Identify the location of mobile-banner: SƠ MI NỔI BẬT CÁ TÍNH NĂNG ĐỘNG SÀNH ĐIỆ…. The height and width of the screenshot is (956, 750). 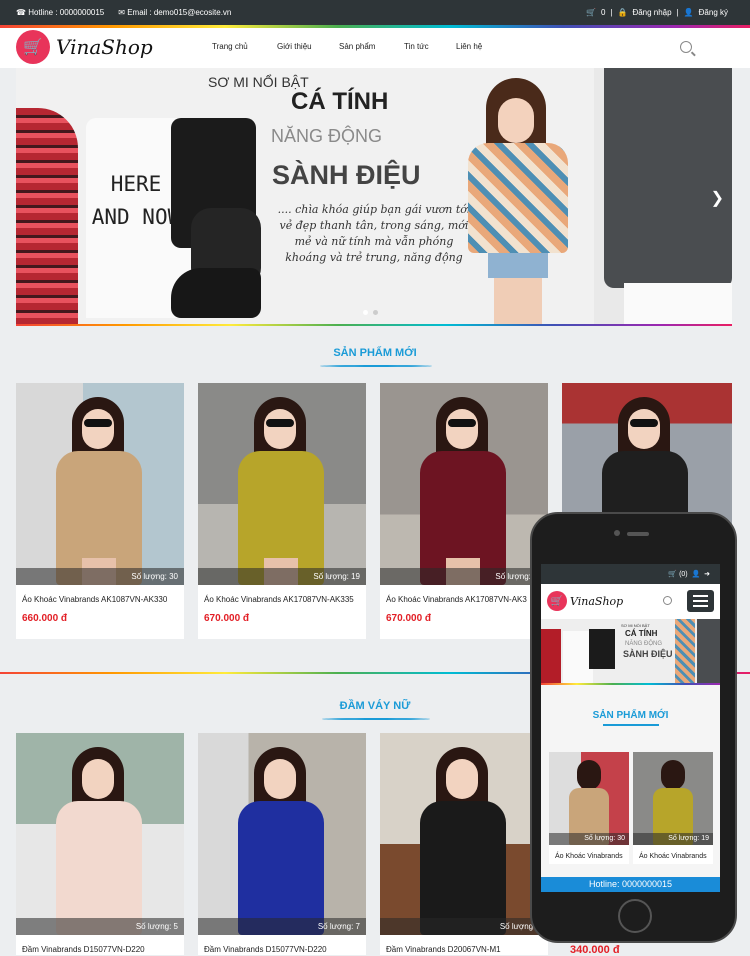
(630, 651).